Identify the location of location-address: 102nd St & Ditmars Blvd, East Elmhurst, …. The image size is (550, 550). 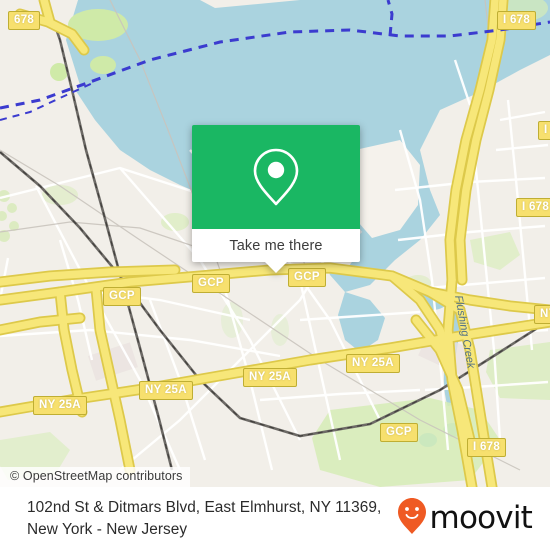
(212, 519).